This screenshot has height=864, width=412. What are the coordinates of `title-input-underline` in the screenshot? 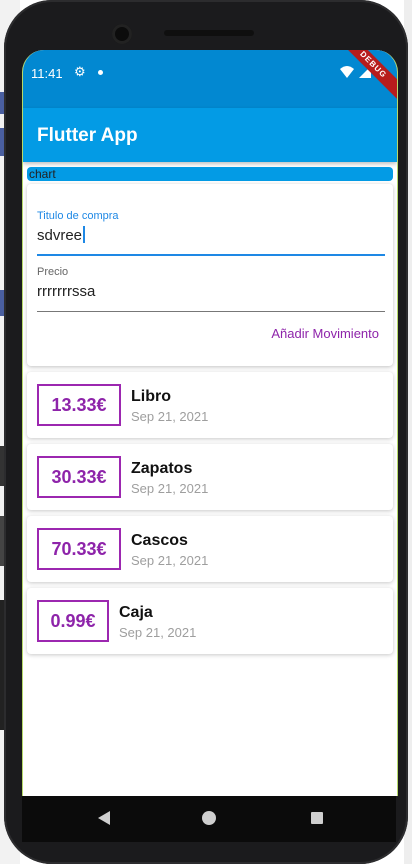 It's located at (211, 255).